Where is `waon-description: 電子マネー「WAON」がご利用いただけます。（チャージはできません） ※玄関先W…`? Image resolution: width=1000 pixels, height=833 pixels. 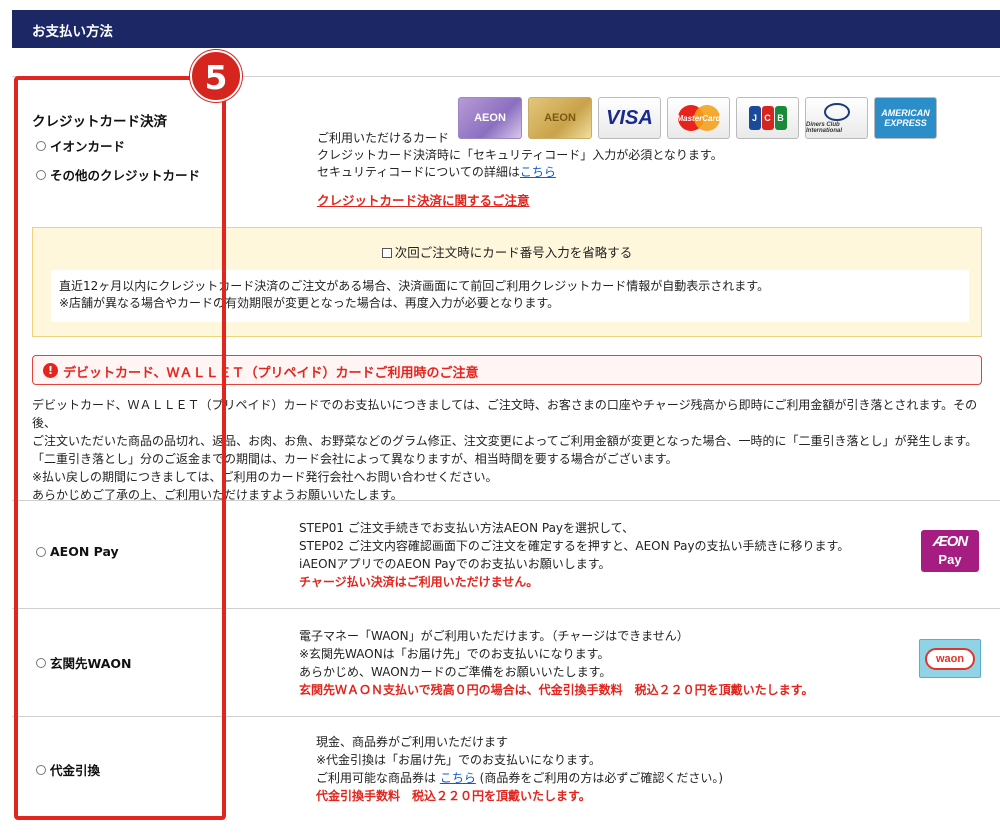 waon-description: 電子マネー「WAON」がご利用いただけます。（チャージはできません） ※玄関先W… is located at coordinates (556, 663).